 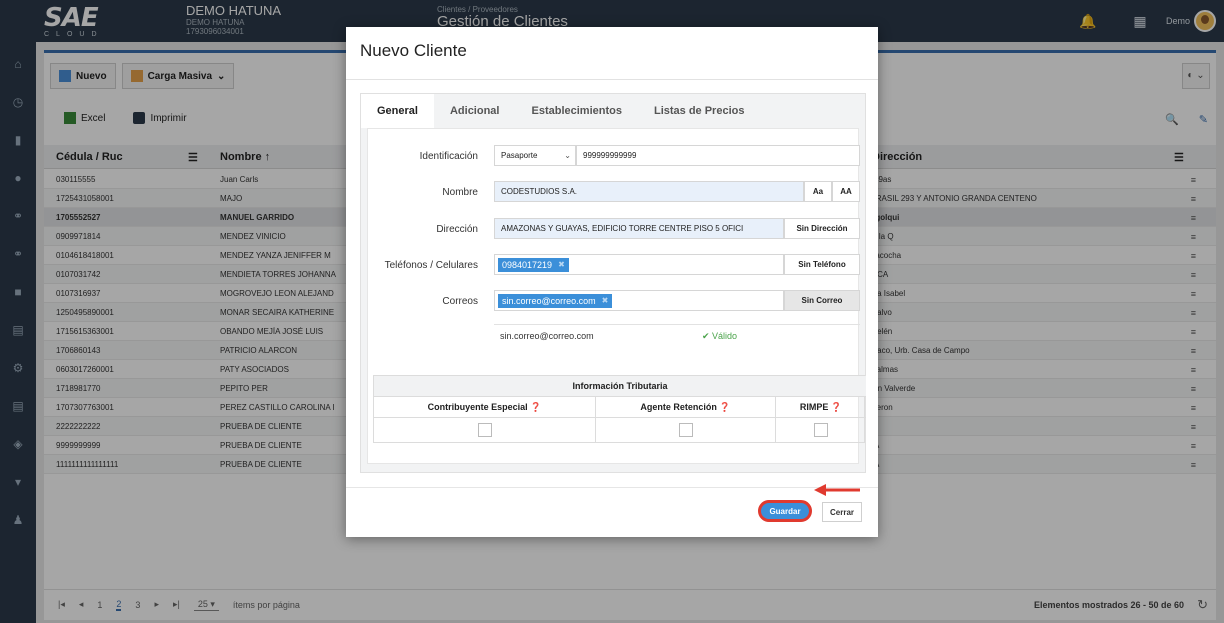 I want to click on col-agente: Agente Retención ❓, so click(x=686, y=407).